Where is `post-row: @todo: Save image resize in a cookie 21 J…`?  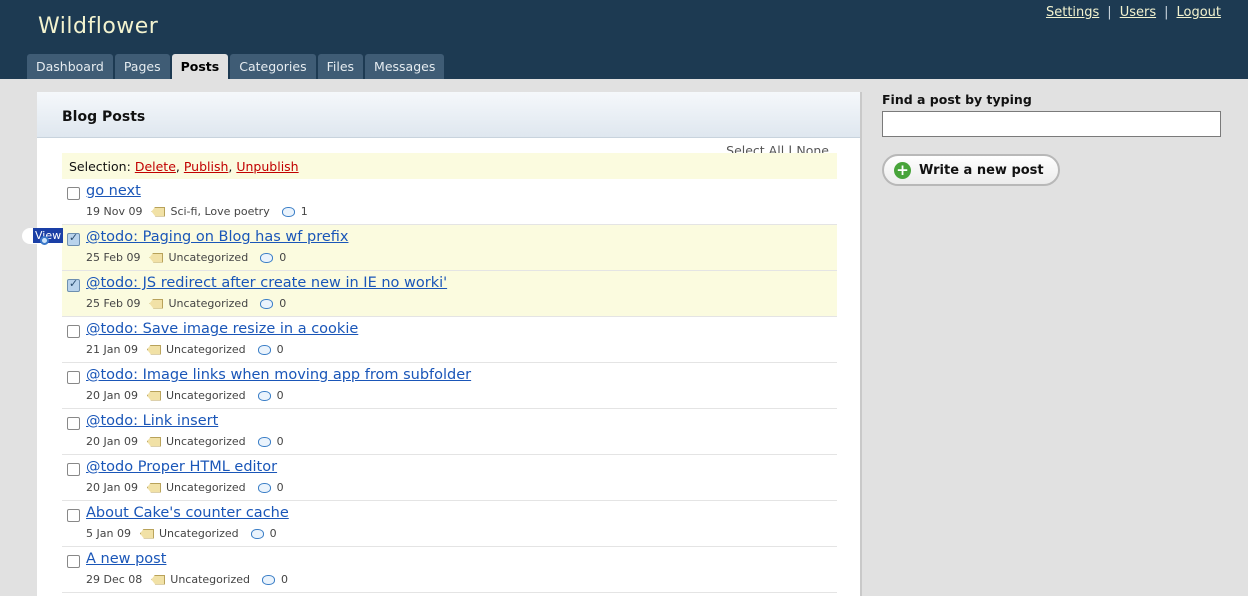 post-row: @todo: Save image resize in a cookie 21 J… is located at coordinates (449, 340).